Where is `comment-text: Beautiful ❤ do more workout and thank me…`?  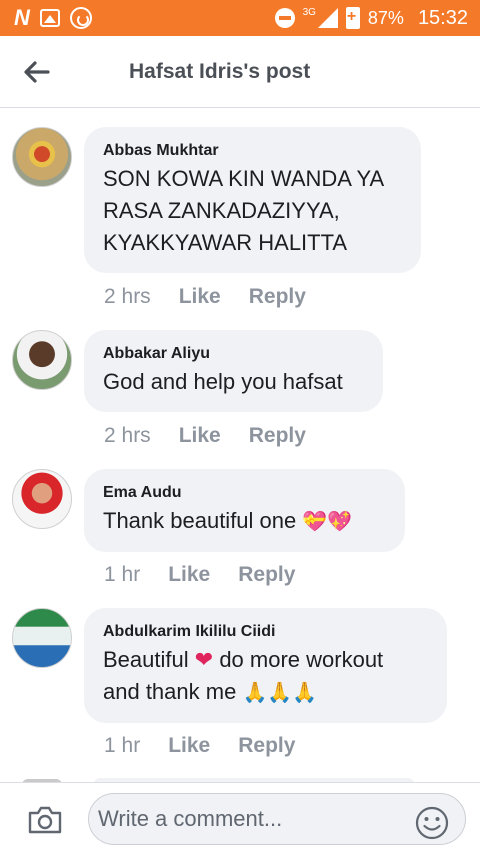 comment-text: Beautiful ❤ do more workout and thank me… is located at coordinates (265, 676).